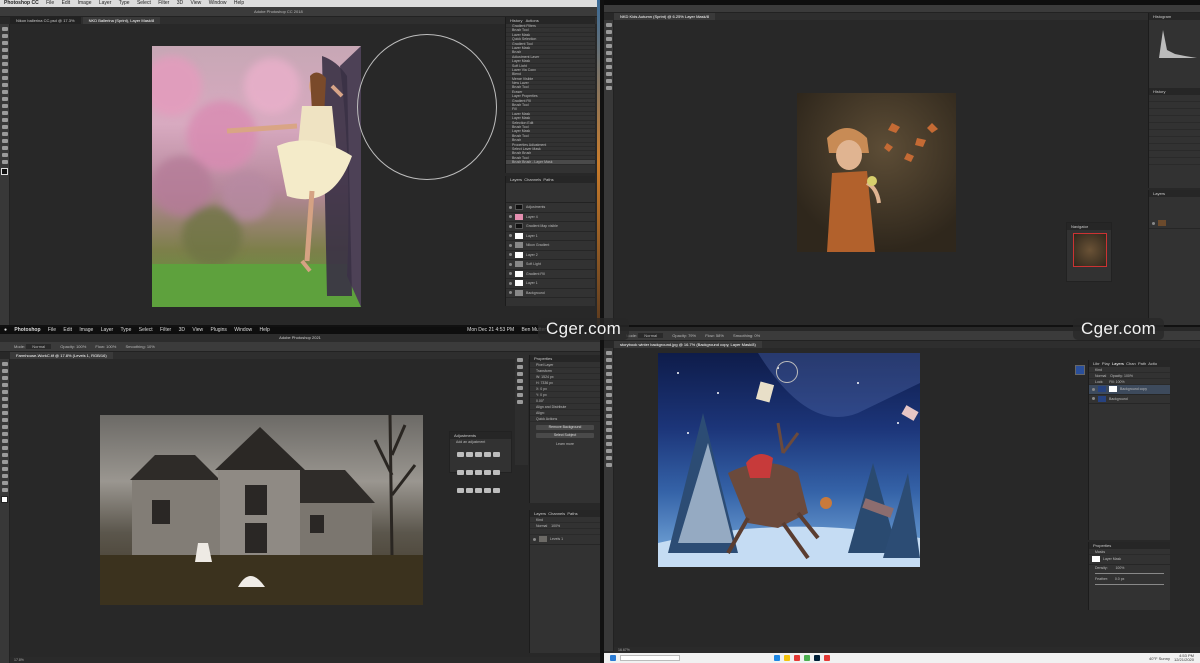  Describe the element at coordinates (1174, 224) in the screenshot. I see `layer-row` at that location.